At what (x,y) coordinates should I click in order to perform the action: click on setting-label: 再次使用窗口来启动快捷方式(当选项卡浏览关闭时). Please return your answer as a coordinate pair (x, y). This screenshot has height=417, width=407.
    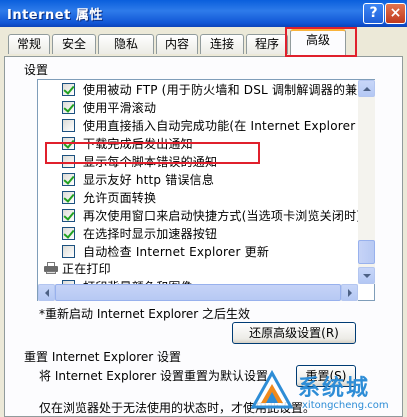
    Looking at the image, I should click on (222, 215).